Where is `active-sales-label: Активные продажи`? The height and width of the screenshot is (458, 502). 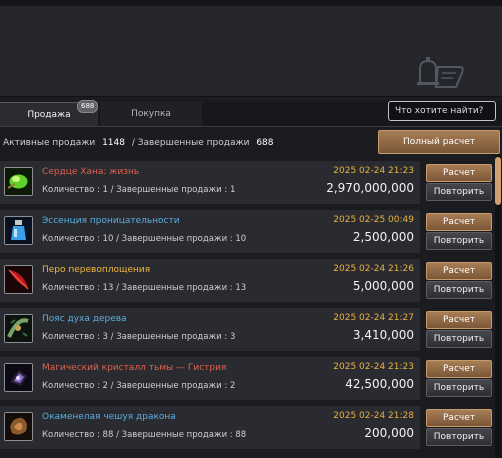
active-sales-label: Активные продажи is located at coordinates (49, 143).